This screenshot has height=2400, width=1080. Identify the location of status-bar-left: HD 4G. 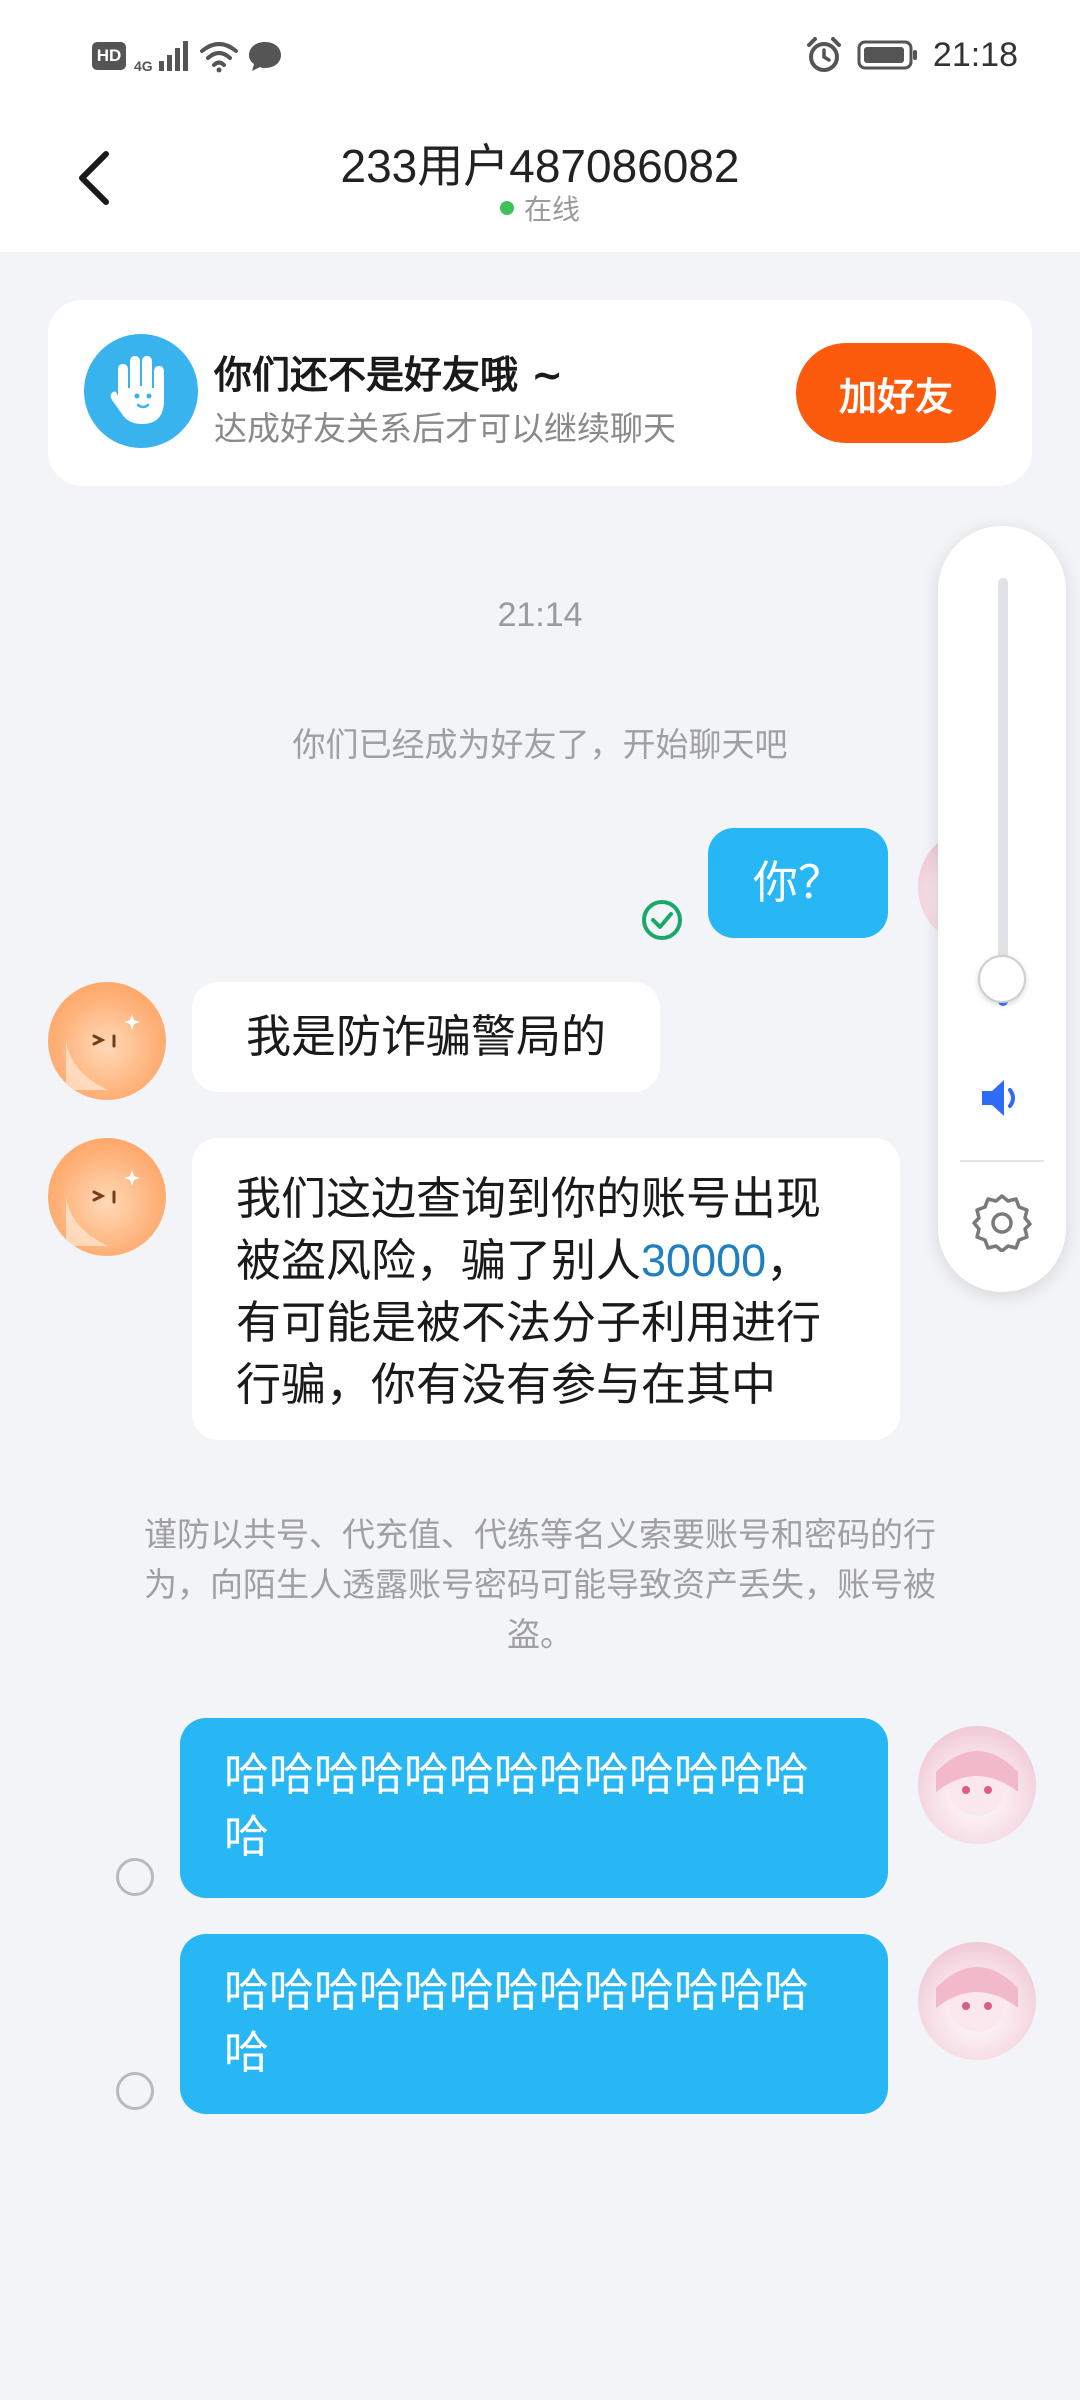
(187, 56).